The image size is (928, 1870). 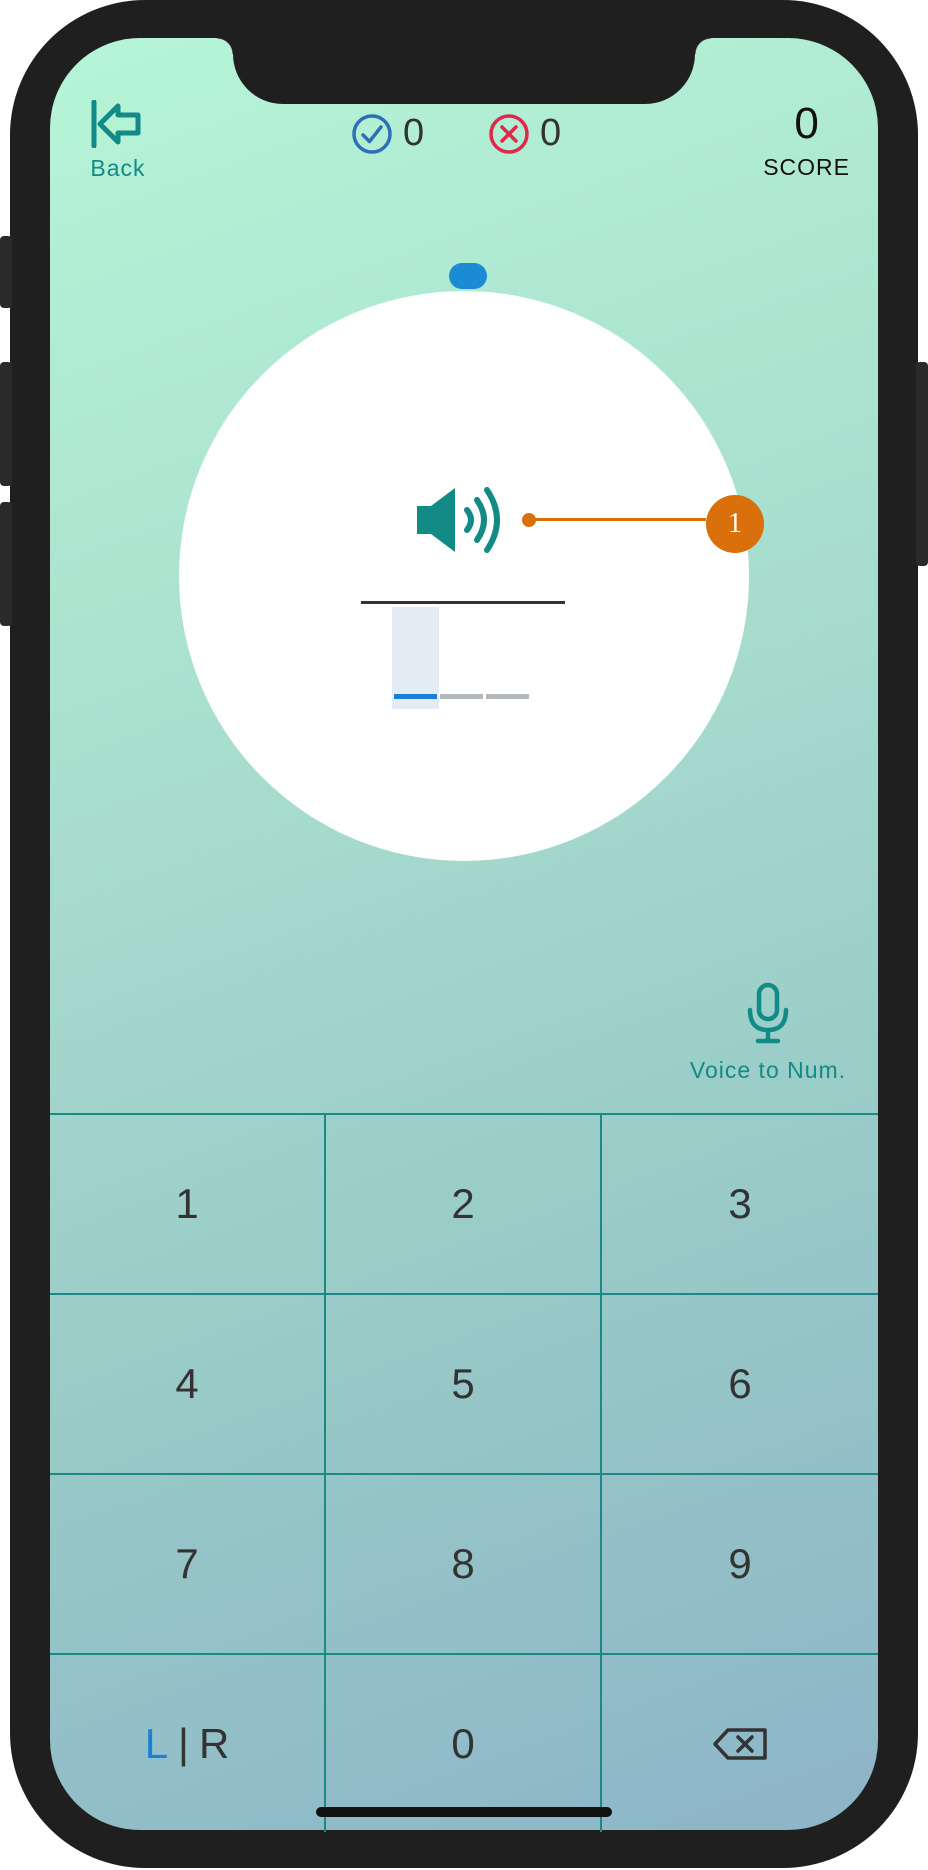 I want to click on key-0: 0, so click(x=464, y=1743).